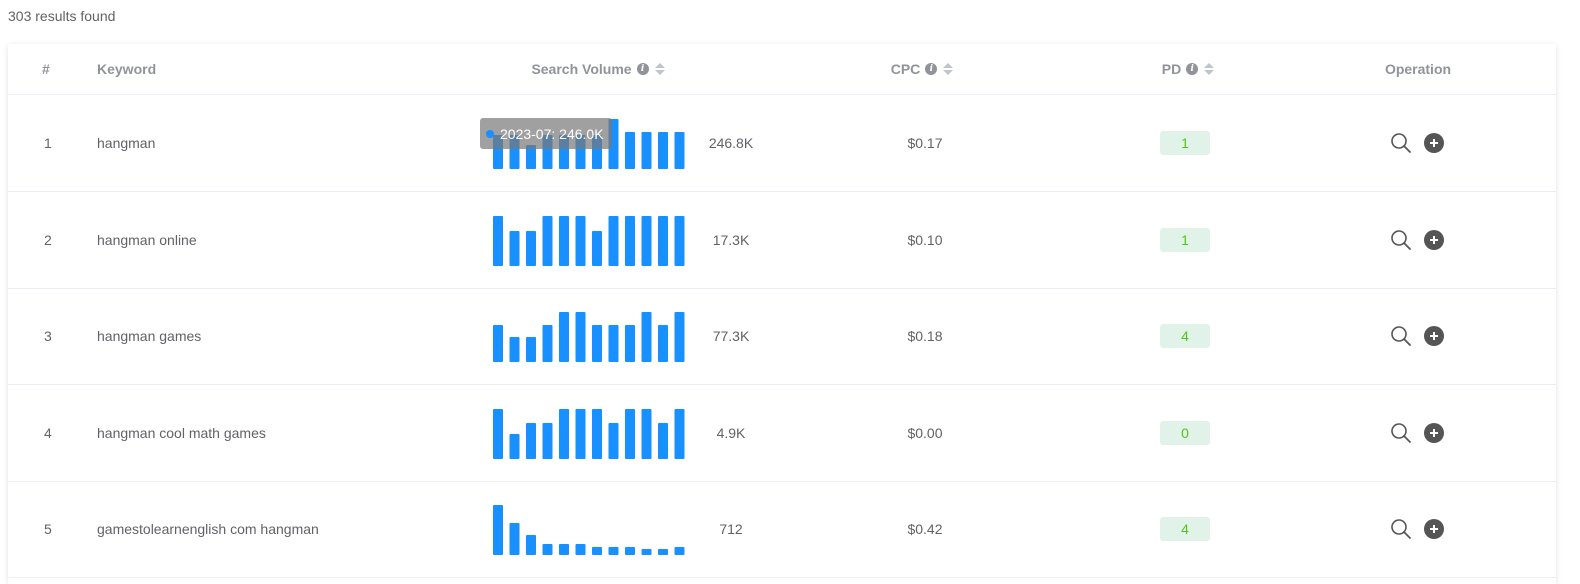  I want to click on series-dot-icon, so click(490, 133).